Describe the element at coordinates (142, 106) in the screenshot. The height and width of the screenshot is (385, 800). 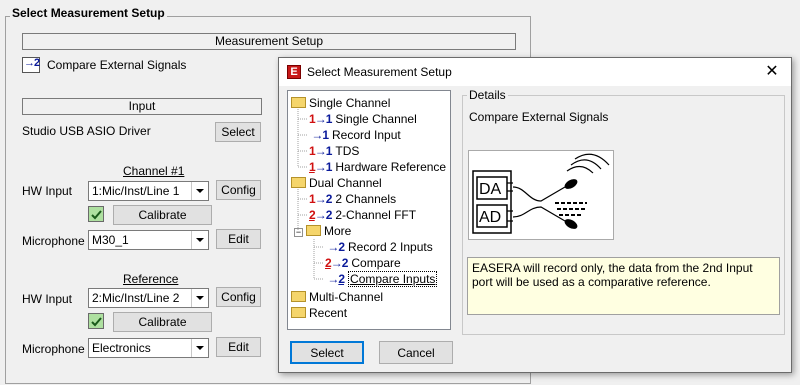
I see `input-header: Input` at that location.